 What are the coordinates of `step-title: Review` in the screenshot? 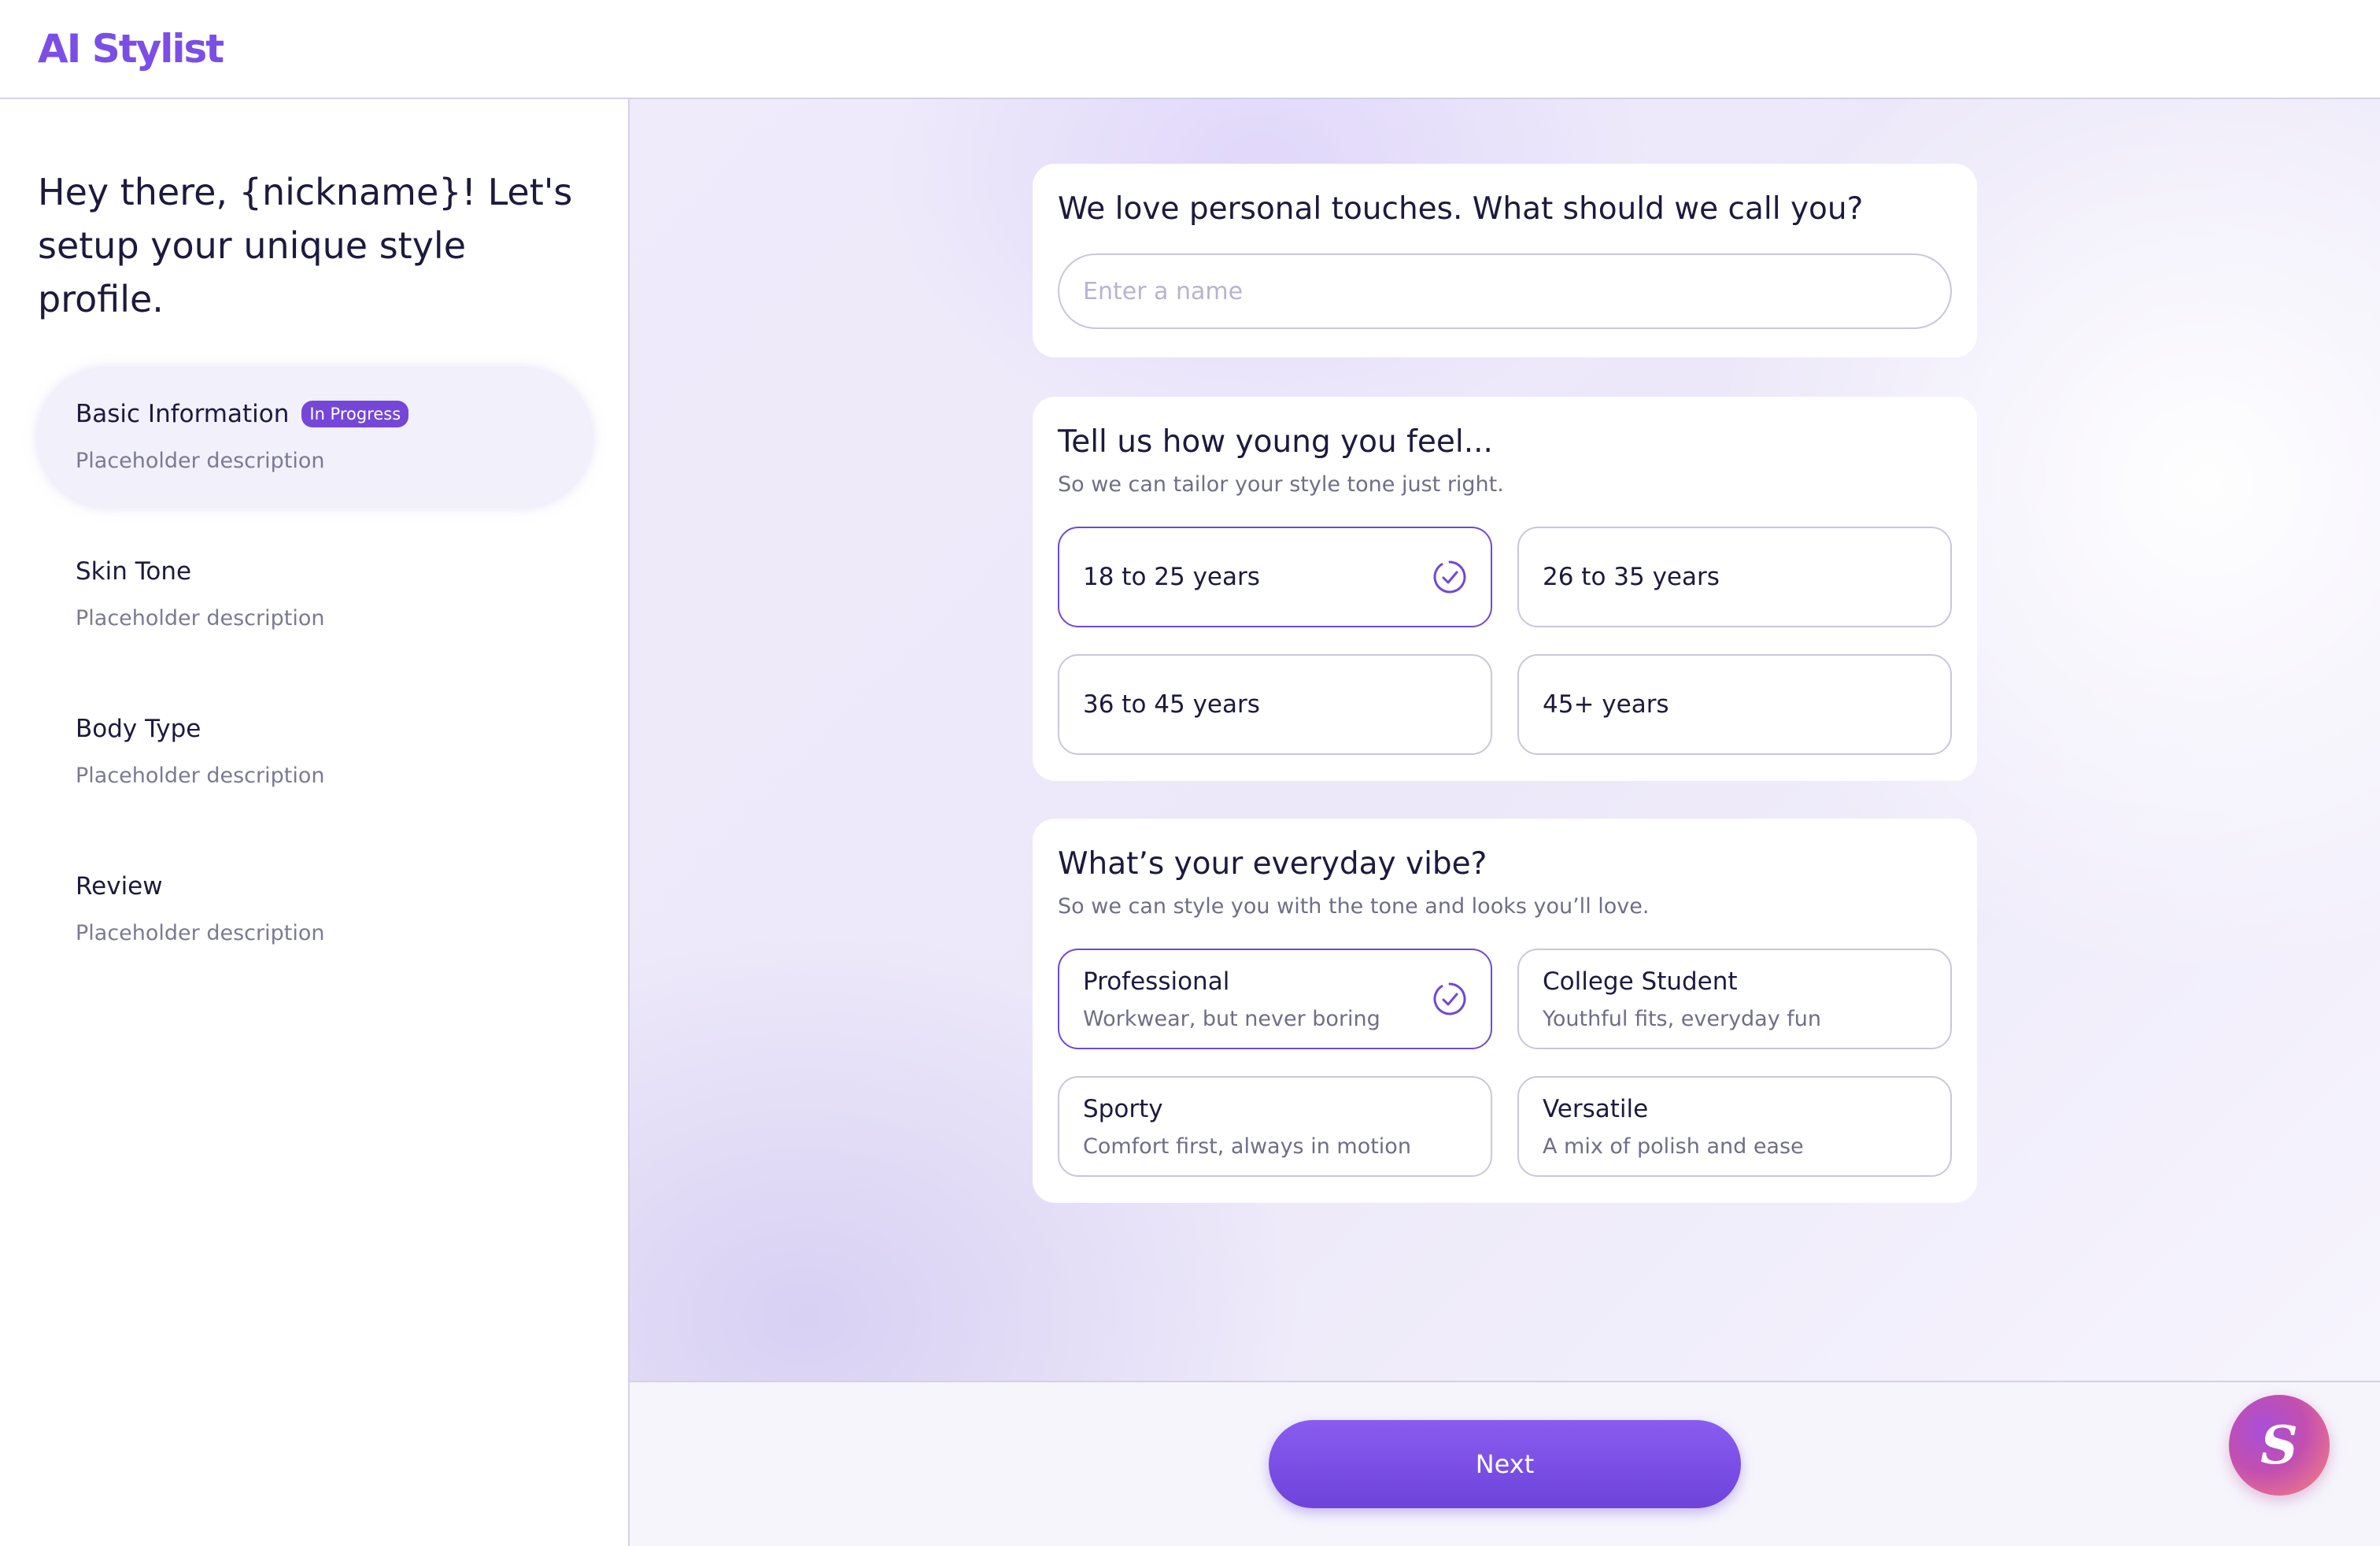 It's located at (119, 887).